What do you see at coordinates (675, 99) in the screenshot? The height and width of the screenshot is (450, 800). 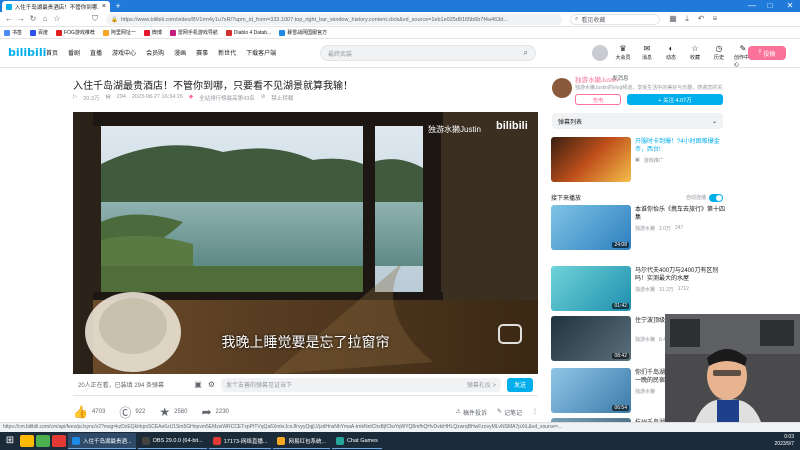 I see `follow-button: + 关注 4.07万` at bounding box center [675, 99].